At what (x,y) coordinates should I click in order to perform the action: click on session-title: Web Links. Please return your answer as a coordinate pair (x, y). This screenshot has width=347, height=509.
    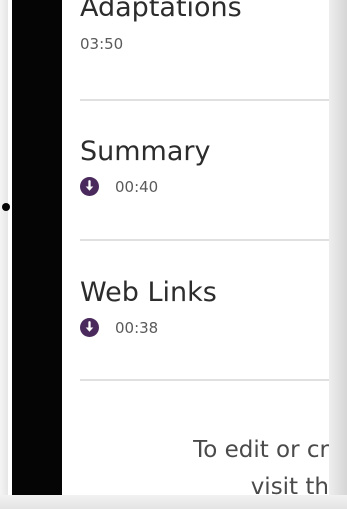
    Looking at the image, I should click on (148, 292).